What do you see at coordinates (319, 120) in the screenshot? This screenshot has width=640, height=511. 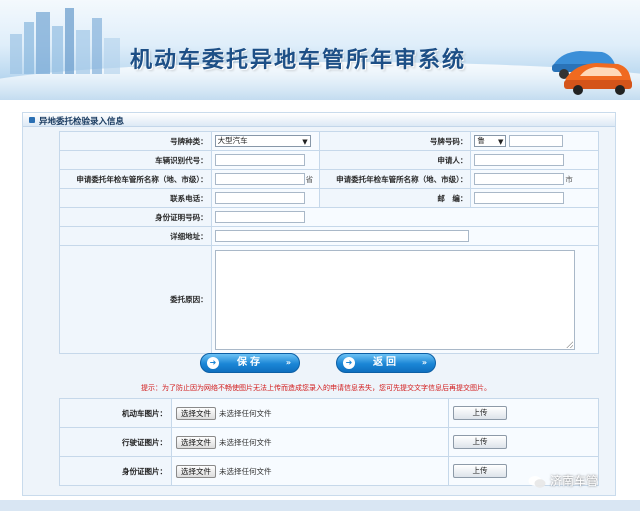 I see `section-header: 异地委托检验录入信息` at bounding box center [319, 120].